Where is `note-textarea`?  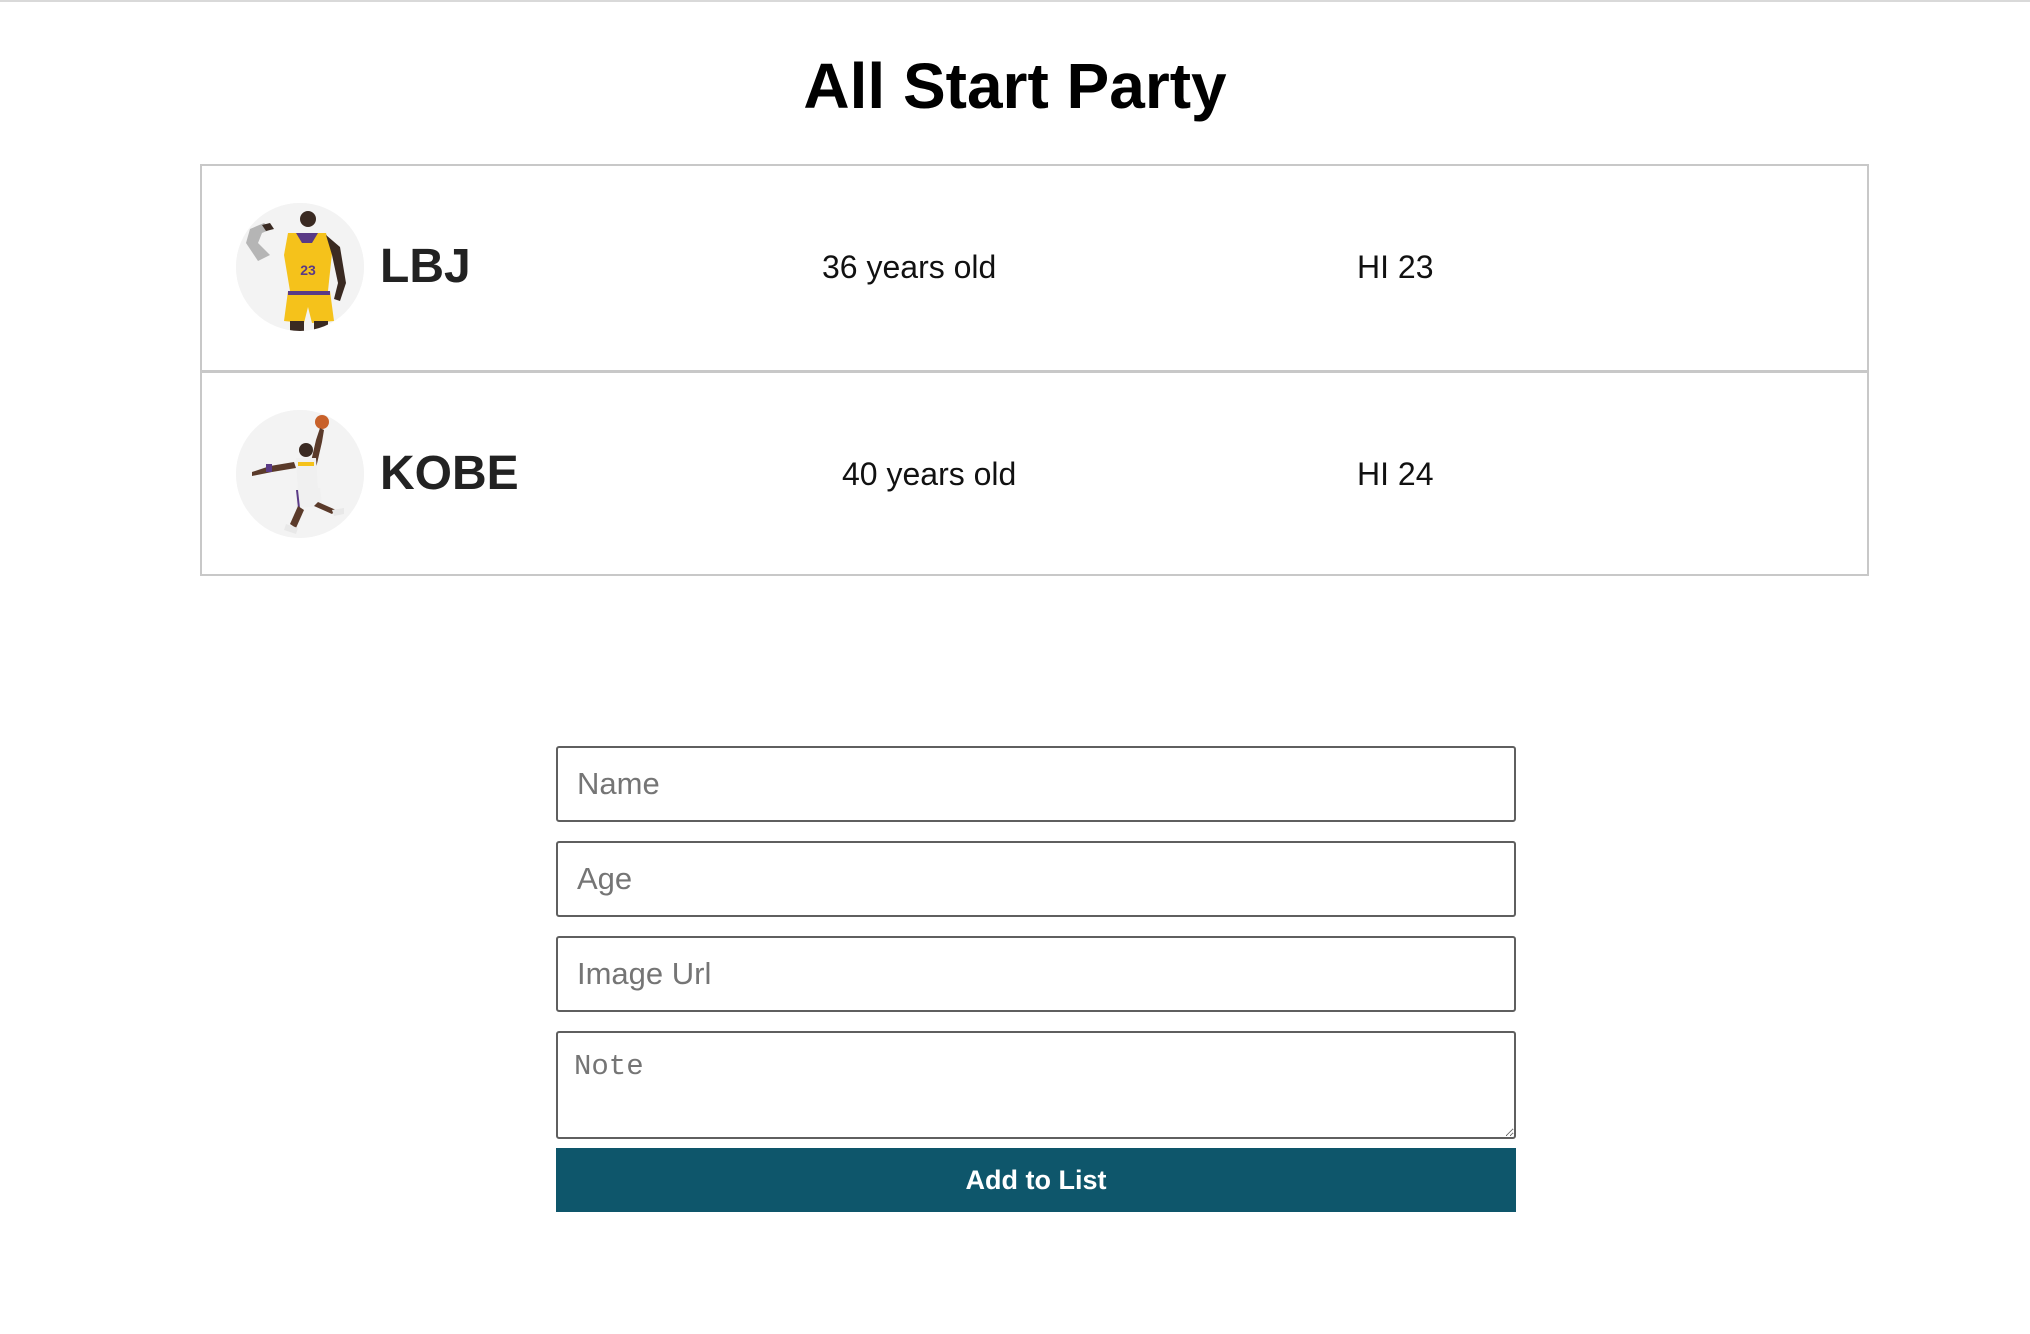 note-textarea is located at coordinates (1036, 1085).